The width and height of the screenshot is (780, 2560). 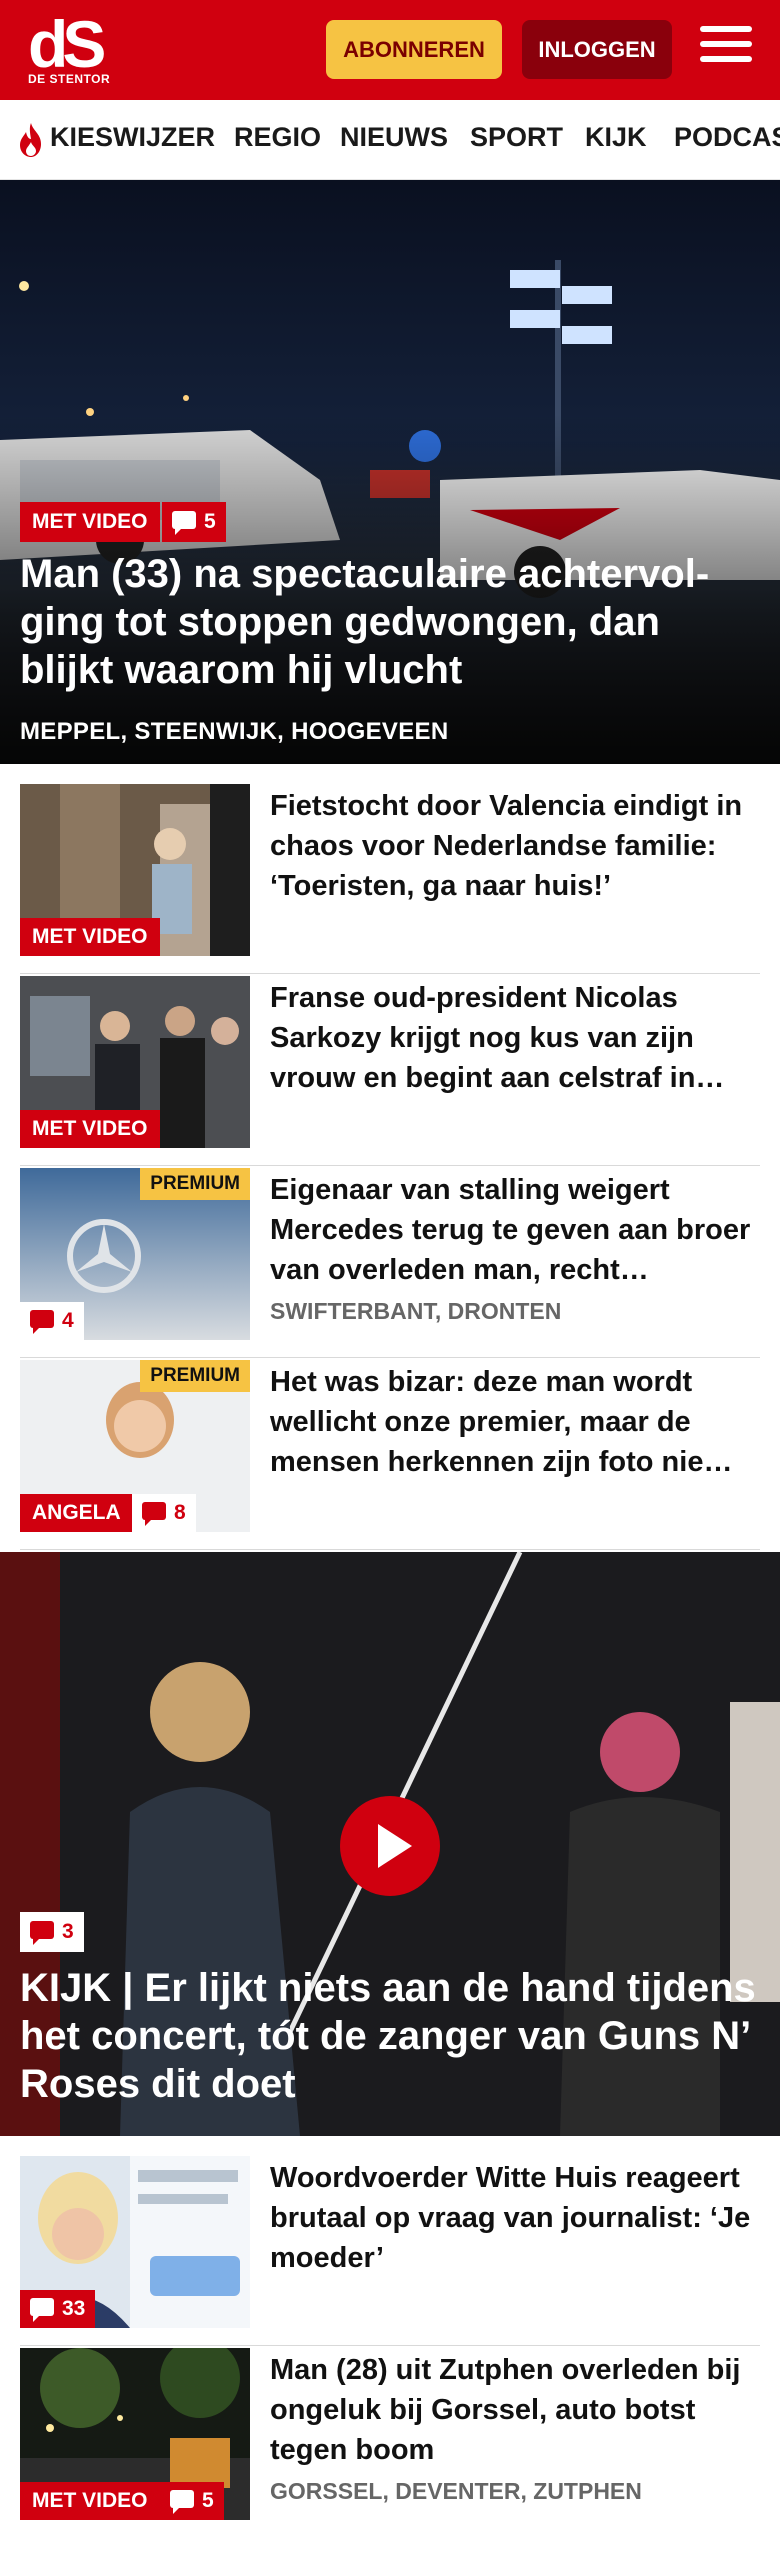 What do you see at coordinates (414, 49) in the screenshot?
I see `subscribe-button: ABONNEREN` at bounding box center [414, 49].